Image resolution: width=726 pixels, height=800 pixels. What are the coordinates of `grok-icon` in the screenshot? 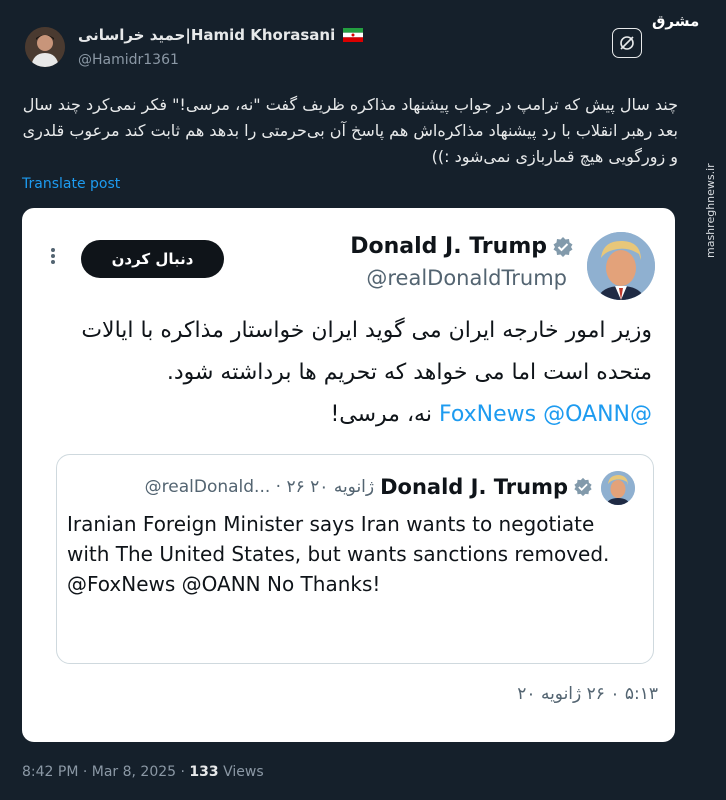 It's located at (627, 43).